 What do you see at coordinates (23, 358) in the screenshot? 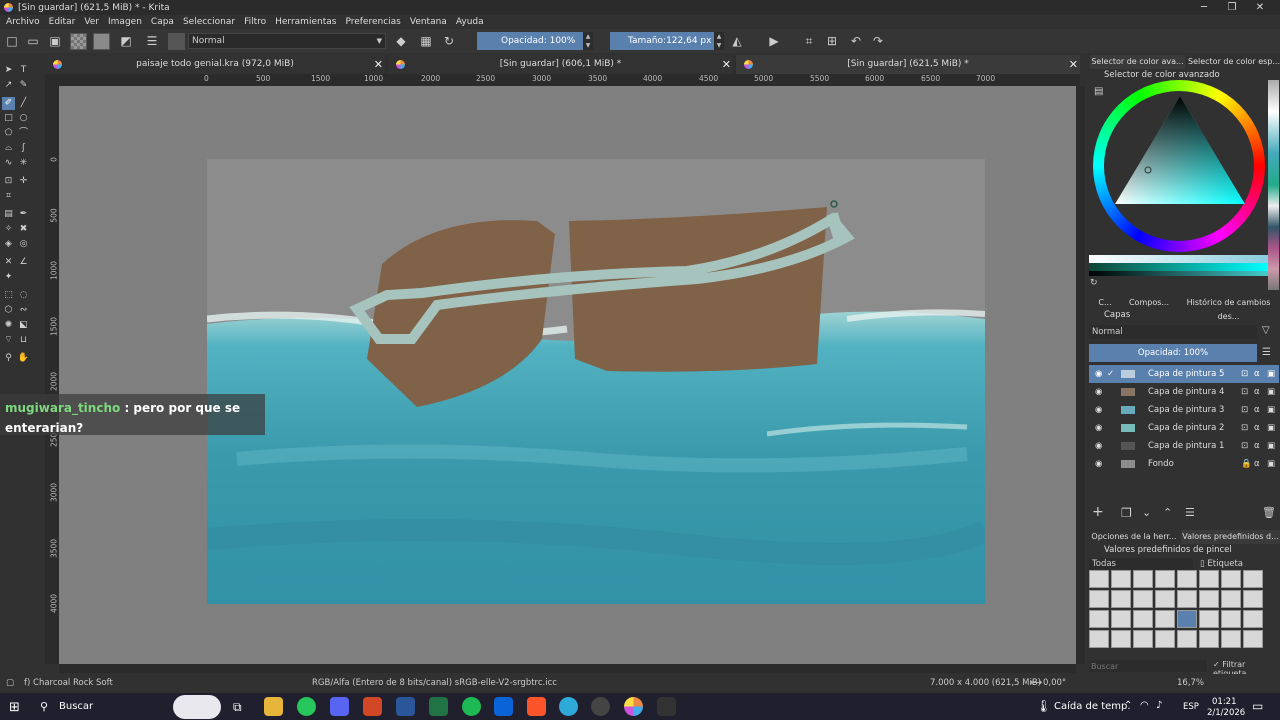
I see `pan-tool-icon: ✋` at bounding box center [23, 358].